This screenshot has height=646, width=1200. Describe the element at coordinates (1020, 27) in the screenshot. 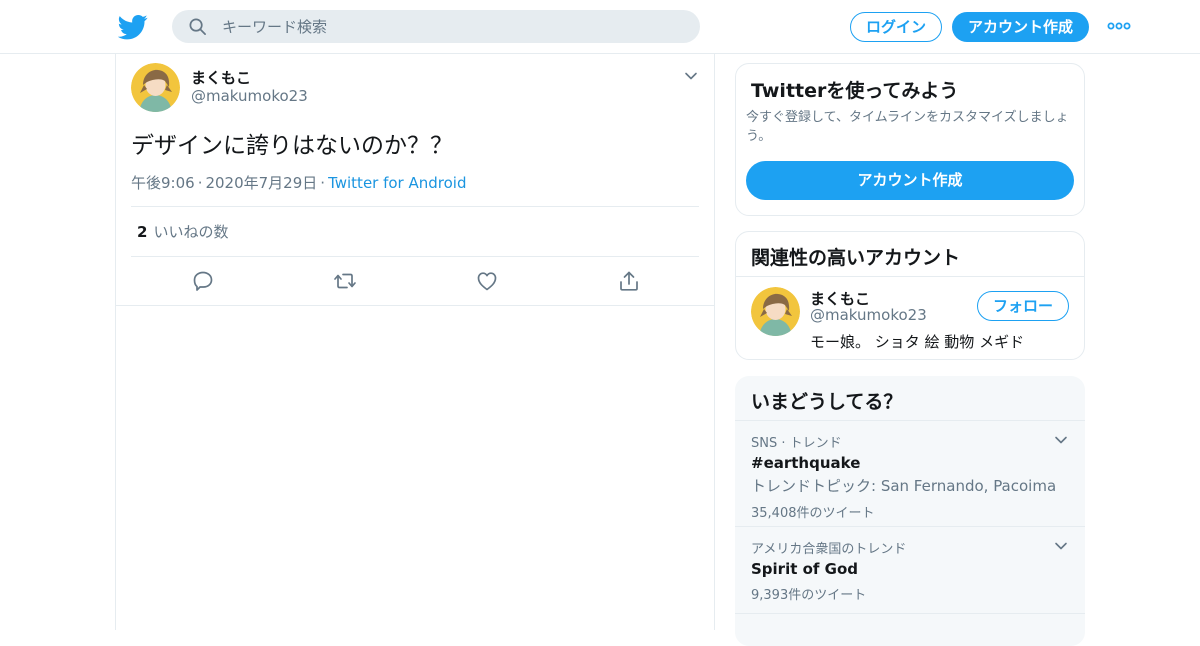

I see `signup-button: アカウント作成` at that location.